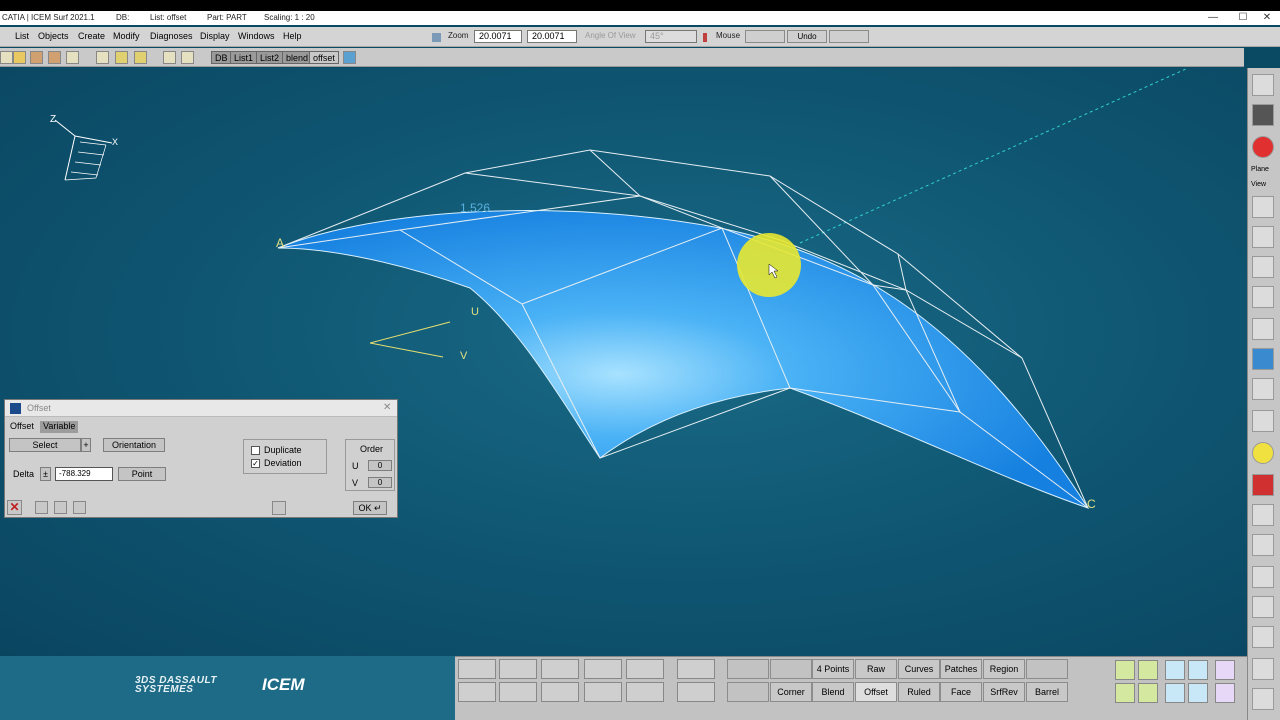 This screenshot has width=1280, height=720. What do you see at coordinates (171, 36) in the screenshot?
I see `menu-diagnoses: Diagnoses` at bounding box center [171, 36].